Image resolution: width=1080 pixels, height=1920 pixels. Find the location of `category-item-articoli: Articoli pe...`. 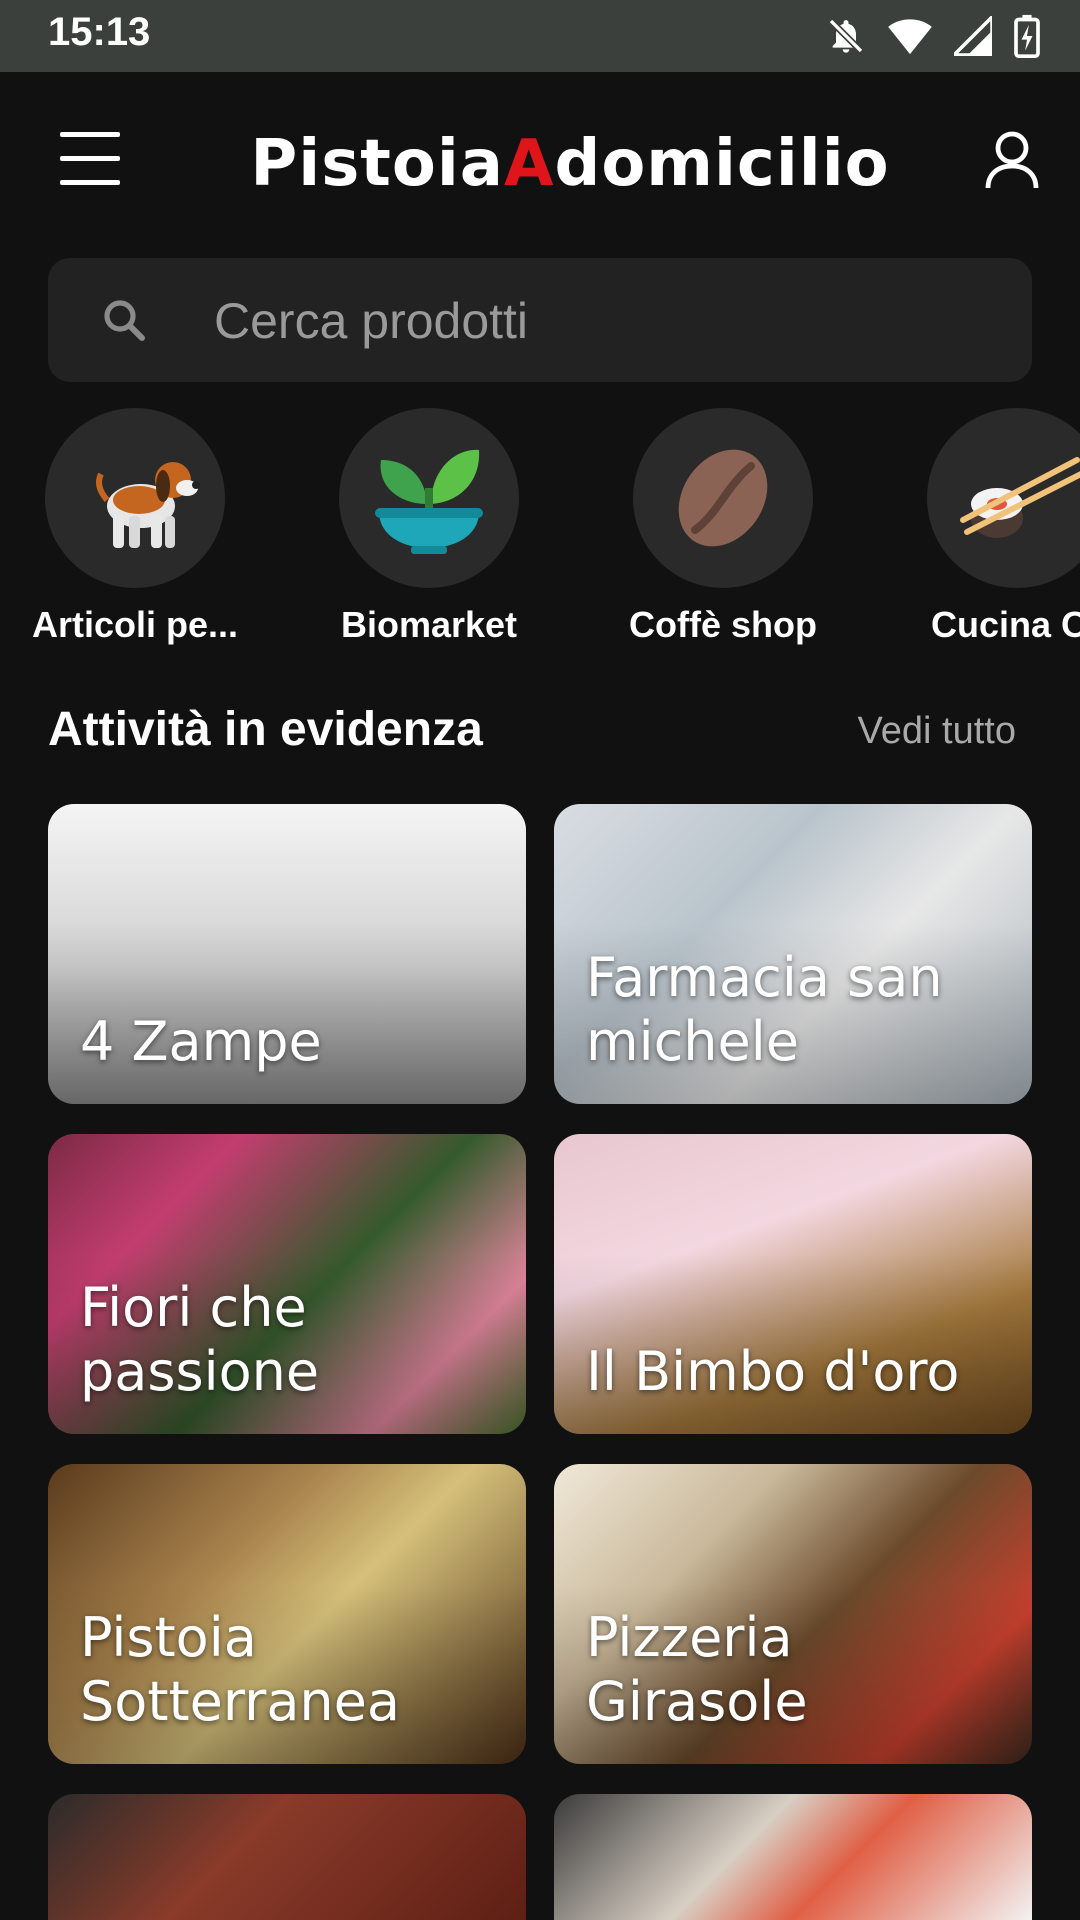

category-item-articoli: Articoli pe... is located at coordinates (135, 527).